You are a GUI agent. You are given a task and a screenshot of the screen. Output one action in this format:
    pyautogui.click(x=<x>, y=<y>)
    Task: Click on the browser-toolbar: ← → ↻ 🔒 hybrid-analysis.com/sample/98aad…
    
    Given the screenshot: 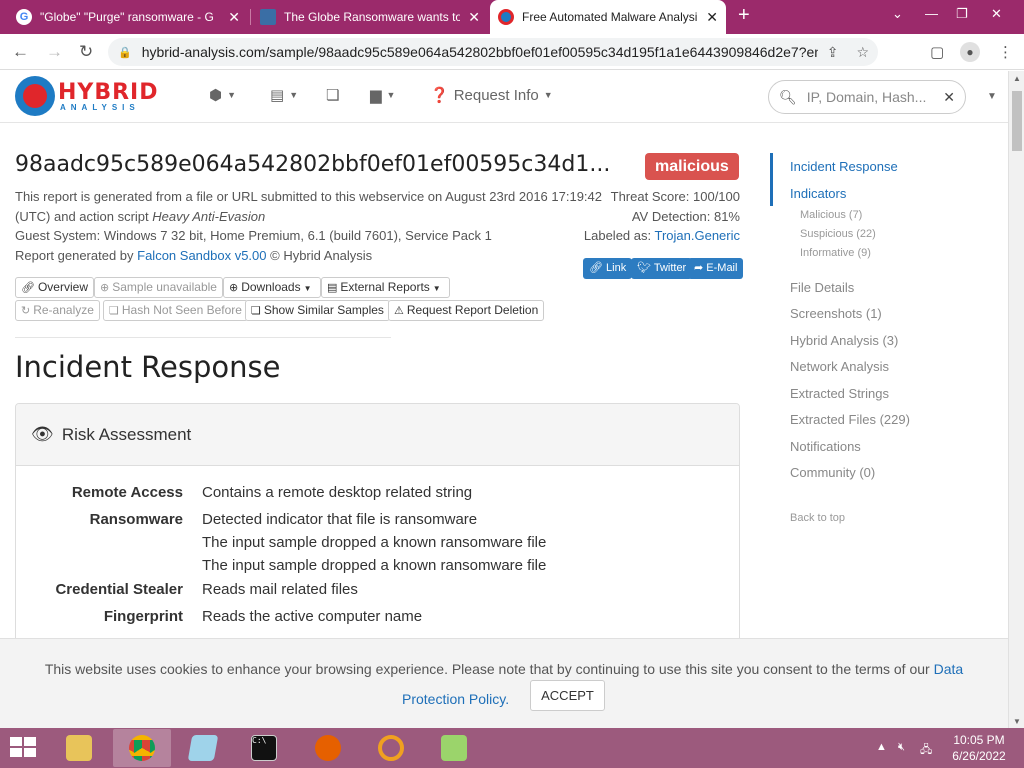 What is the action you would take?
    pyautogui.click(x=512, y=52)
    